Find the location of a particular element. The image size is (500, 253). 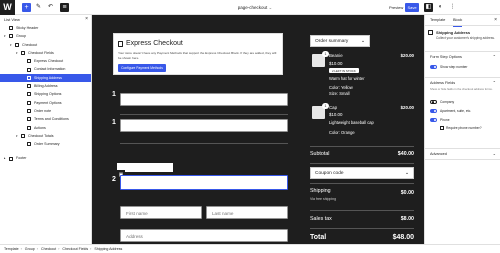

list-view-item: Order note is located at coordinates (45, 111).